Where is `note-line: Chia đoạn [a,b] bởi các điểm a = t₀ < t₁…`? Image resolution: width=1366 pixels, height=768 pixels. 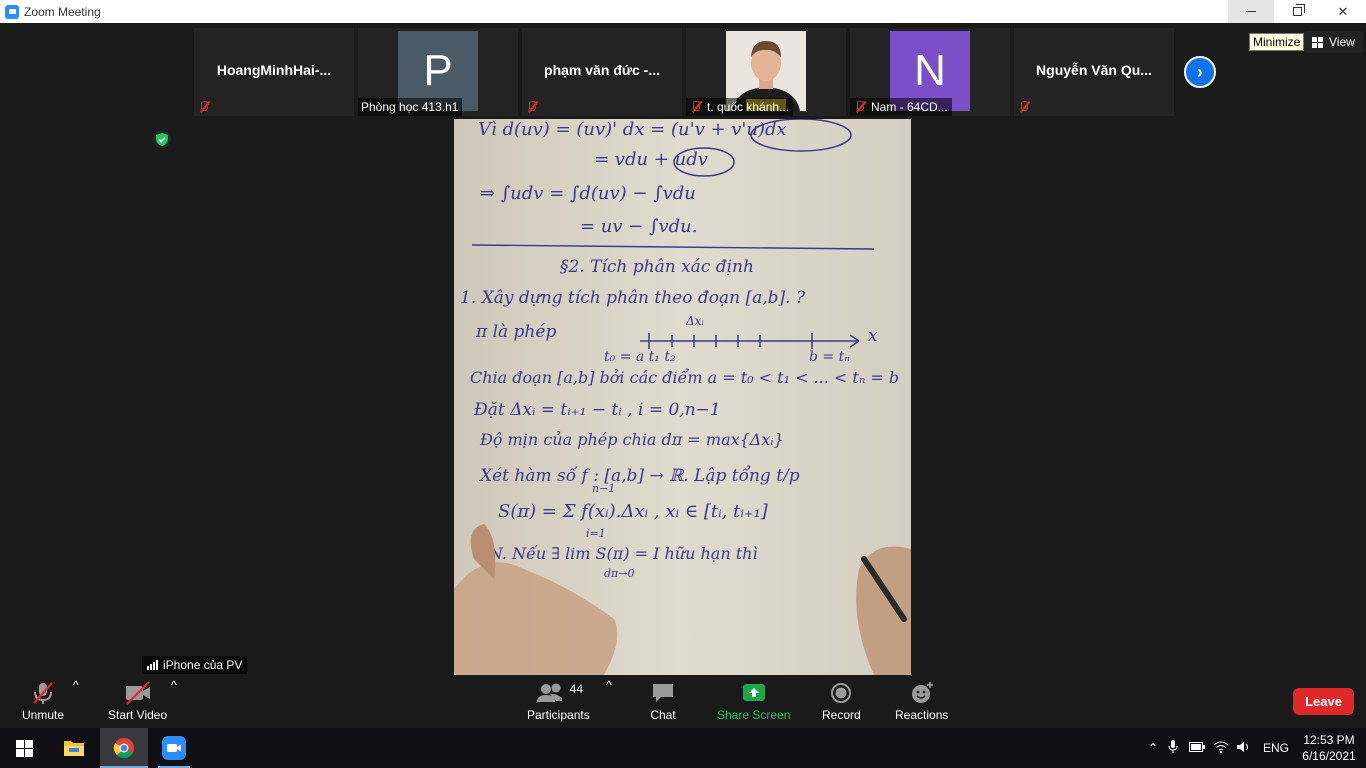 note-line: Chia đoạn [a,b] bởi các điểm a = t₀ < t₁… is located at coordinates (684, 377).